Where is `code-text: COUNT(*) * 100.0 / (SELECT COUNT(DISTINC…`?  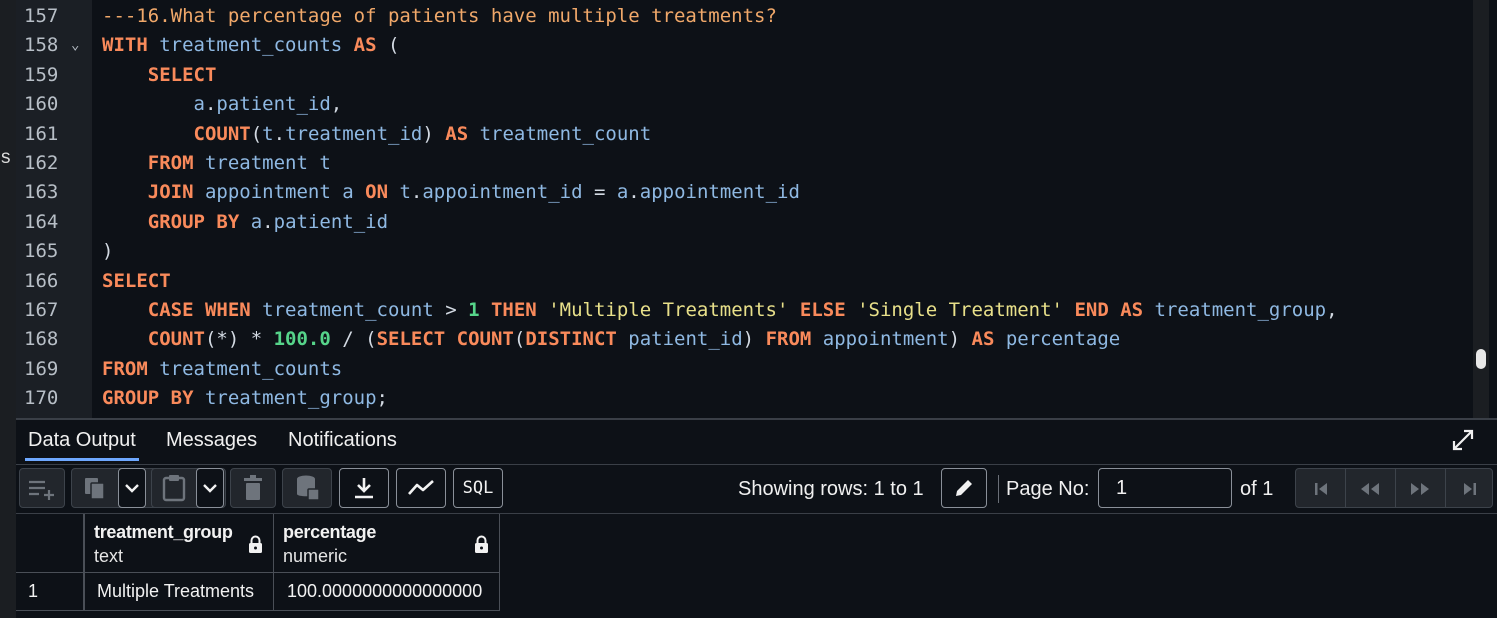 code-text: COUNT(*) * 100.0 / (SELECT COUNT(DISTINC… is located at coordinates (611, 339).